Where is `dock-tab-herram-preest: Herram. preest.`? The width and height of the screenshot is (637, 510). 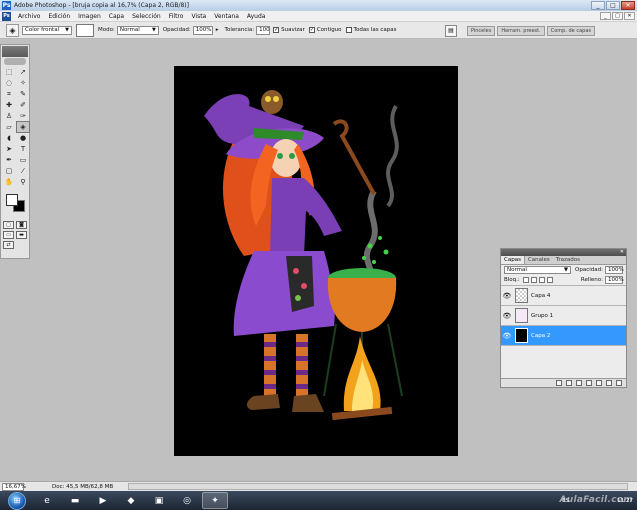
dock-tab-herram-preest: Herram. preest. is located at coordinates (521, 30).